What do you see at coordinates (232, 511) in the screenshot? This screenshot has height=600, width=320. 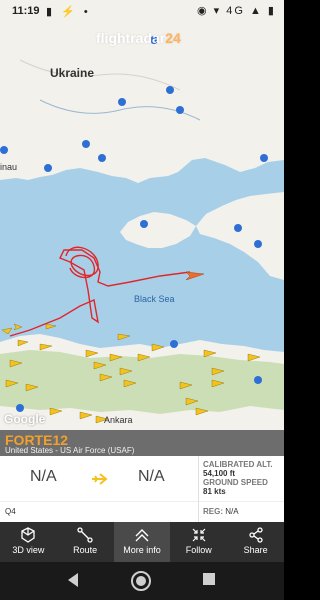 I see `reg-value: N/A` at bounding box center [232, 511].